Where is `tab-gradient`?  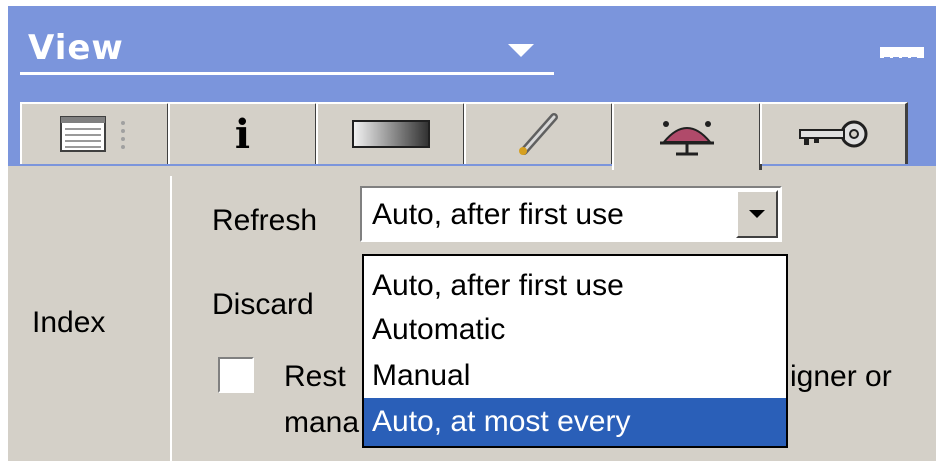 tab-gradient is located at coordinates (391, 133).